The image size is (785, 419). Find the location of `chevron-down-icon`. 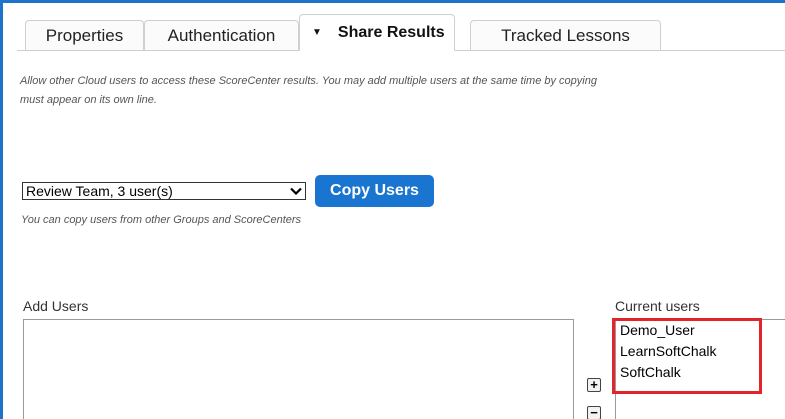

chevron-down-icon is located at coordinates (296, 191).